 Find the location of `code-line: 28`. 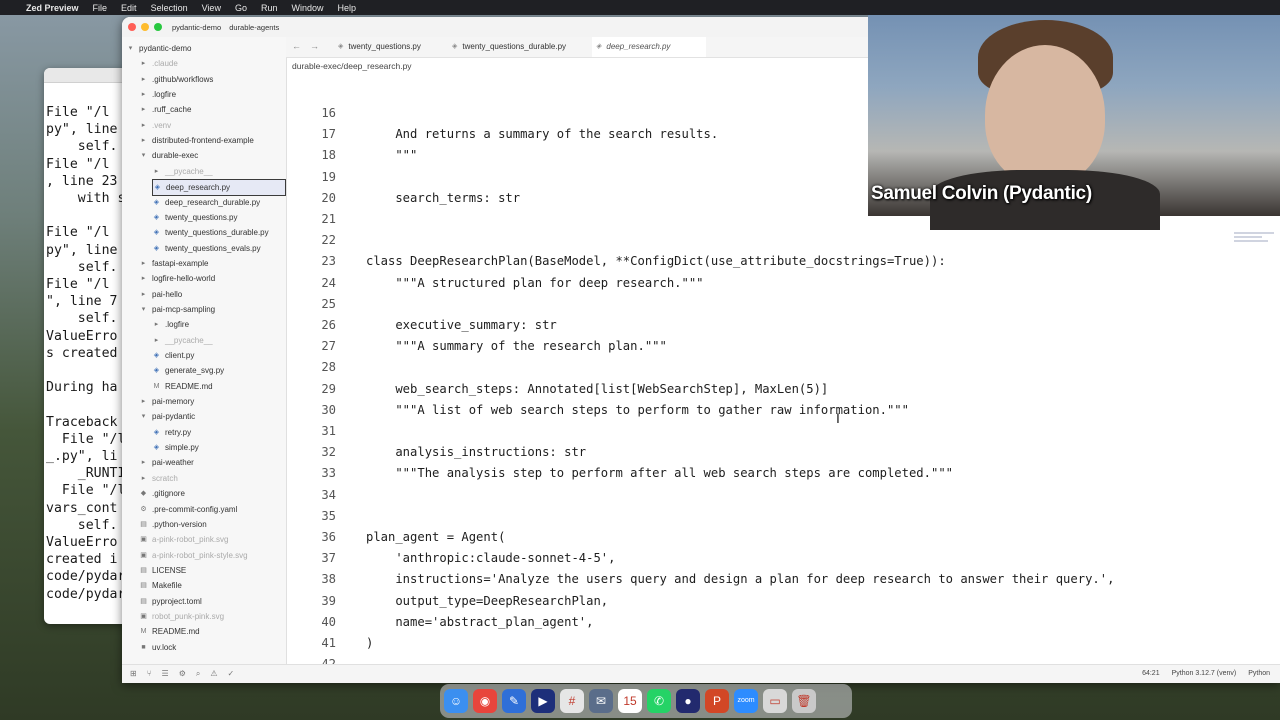

code-line: 28 is located at coordinates (783, 367).